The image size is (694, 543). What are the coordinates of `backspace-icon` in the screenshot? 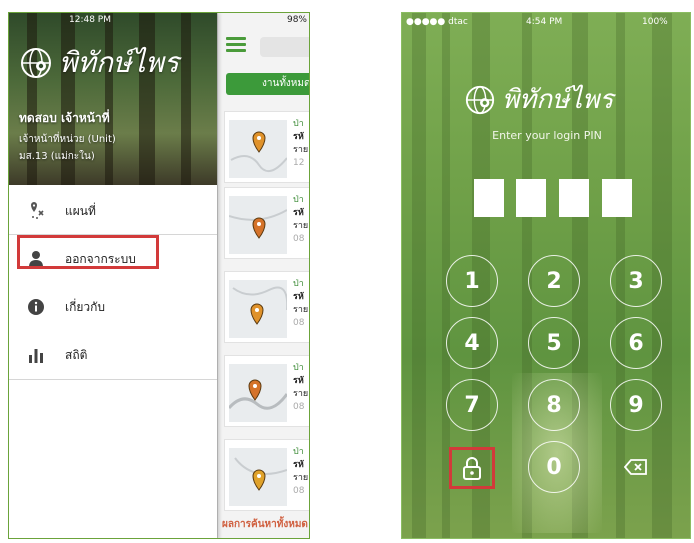 It's located at (635, 467).